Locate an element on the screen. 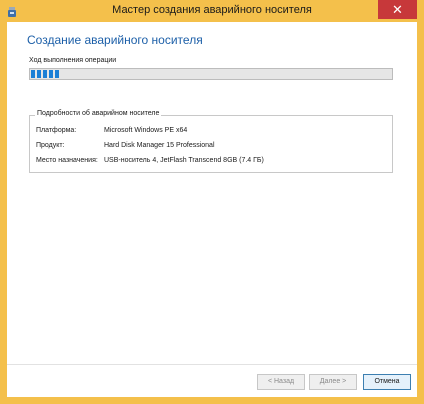 The height and width of the screenshot is (404, 424). progress-label: Ход выполнения операции is located at coordinates (73, 60).